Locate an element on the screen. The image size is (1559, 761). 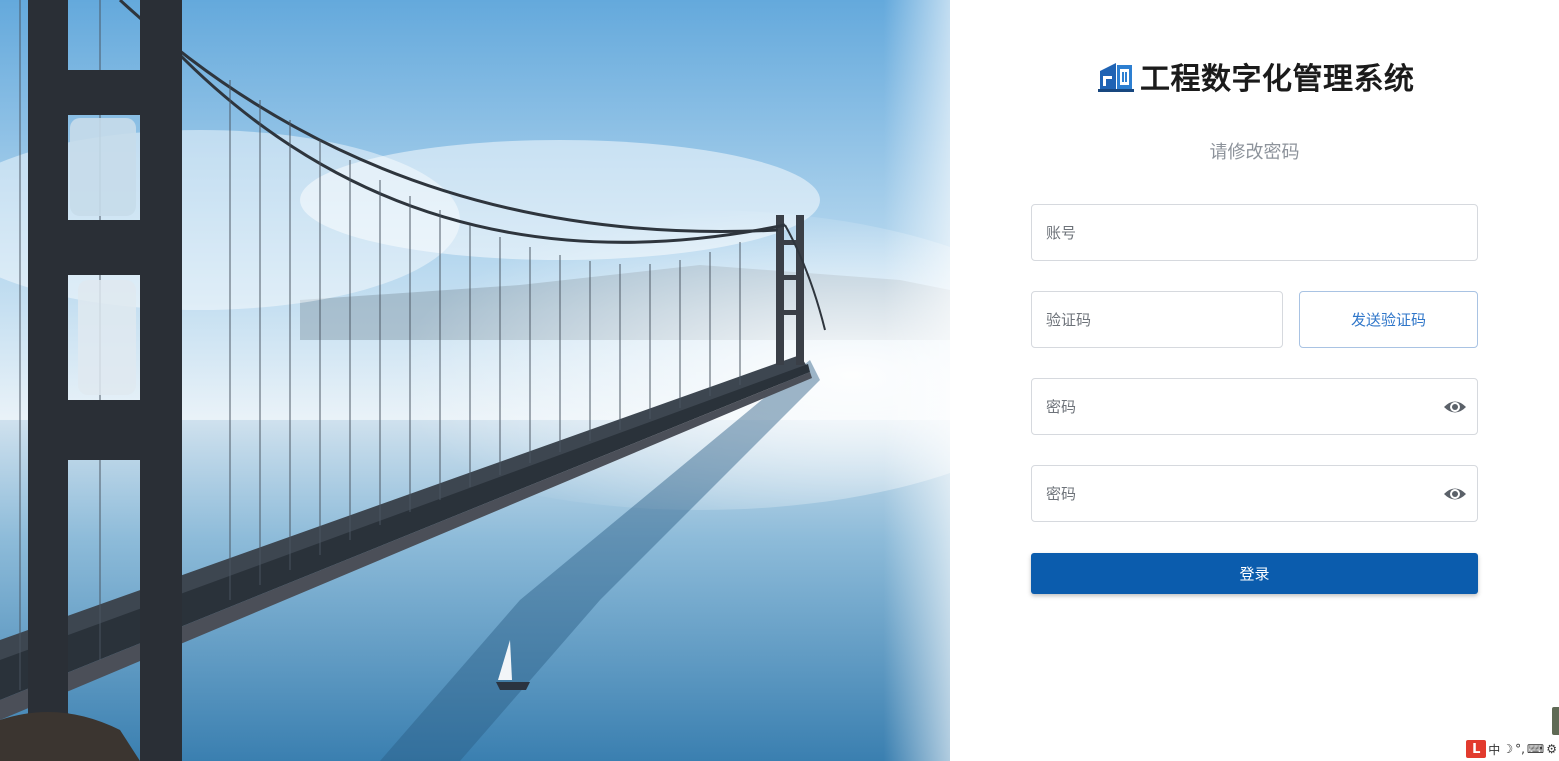
punctuation-icon: °, is located at coordinates (1520, 749).